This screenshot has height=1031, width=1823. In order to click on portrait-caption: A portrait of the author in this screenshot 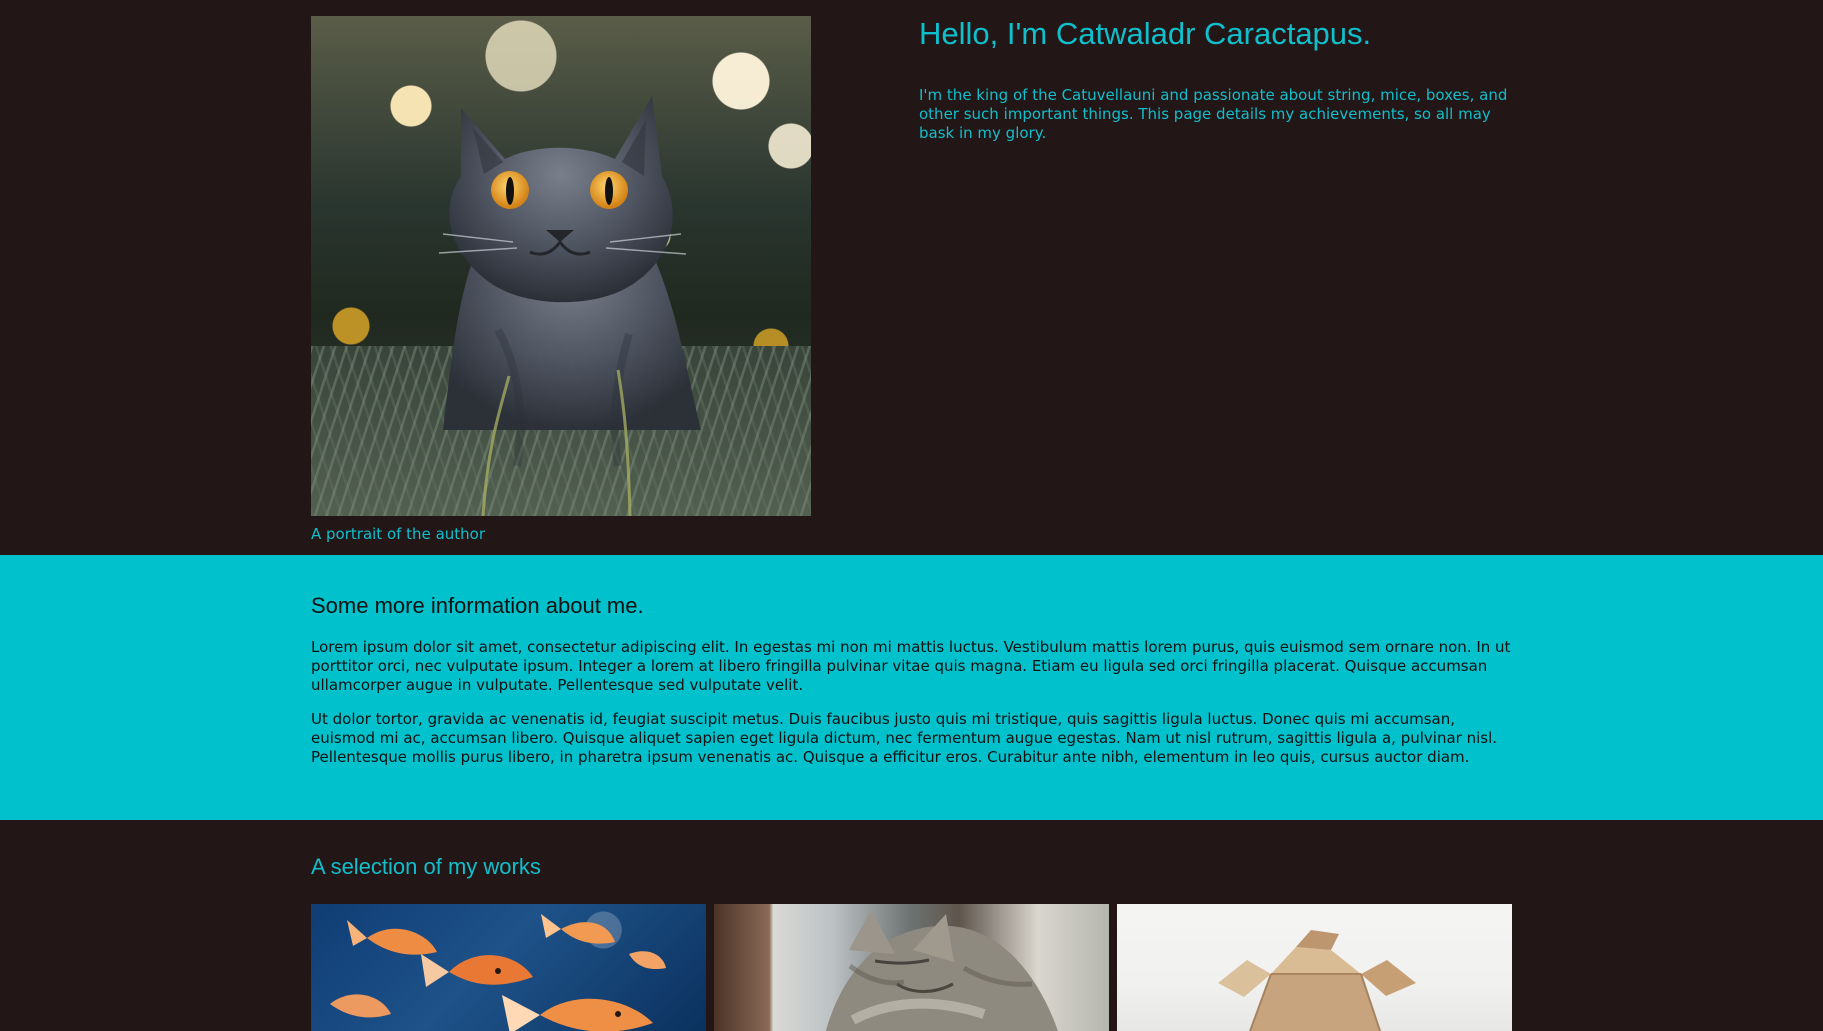, I will do `click(398, 534)`.